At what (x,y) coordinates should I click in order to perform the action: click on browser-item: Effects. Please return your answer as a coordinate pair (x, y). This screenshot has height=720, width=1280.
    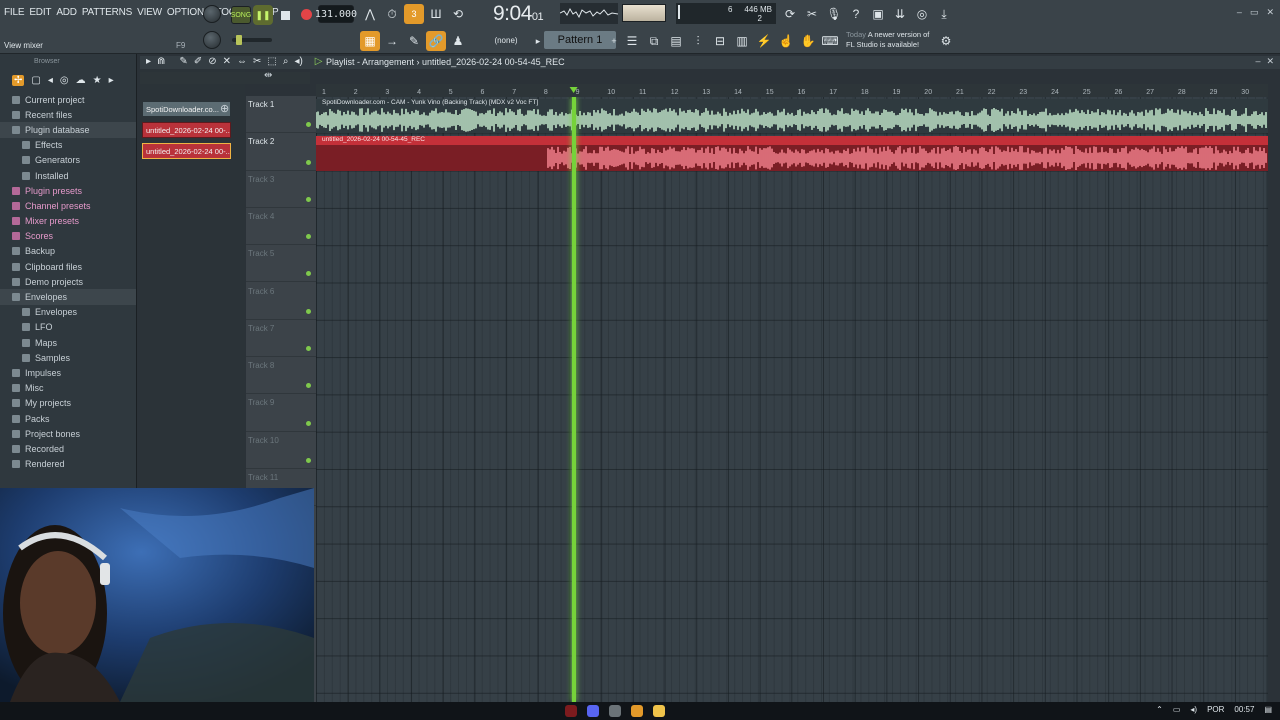
    Looking at the image, I should click on (68, 145).